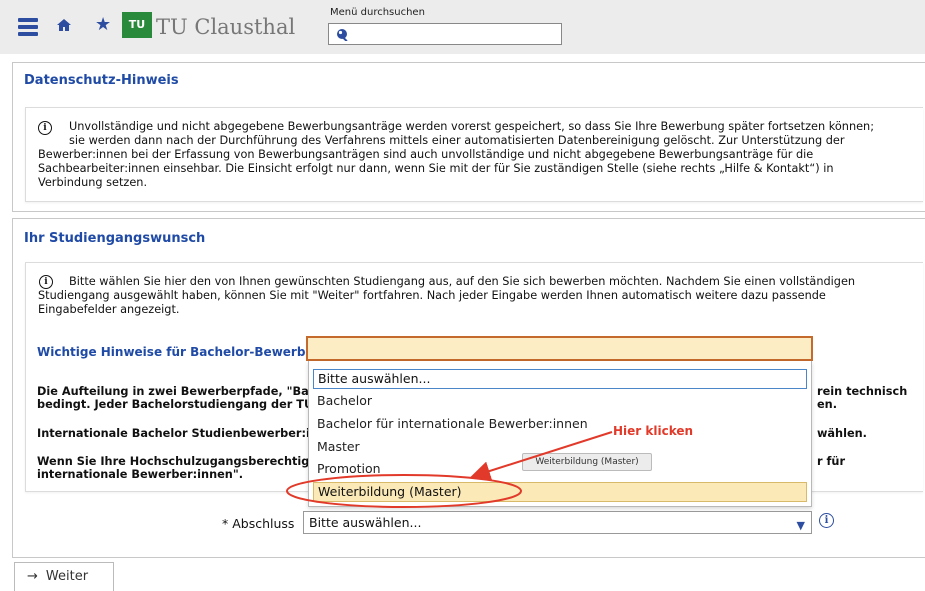  I want to click on annotation-label: Hier klicken, so click(653, 431).